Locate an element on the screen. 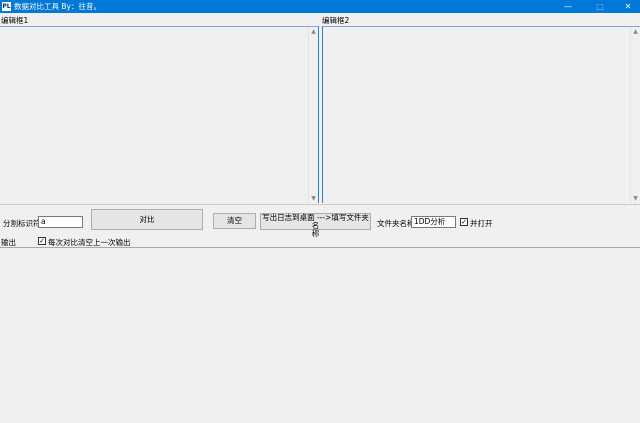 The image size is (640, 423). window-title: 数据对比工具 By：往昔。 is located at coordinates (57, 6).